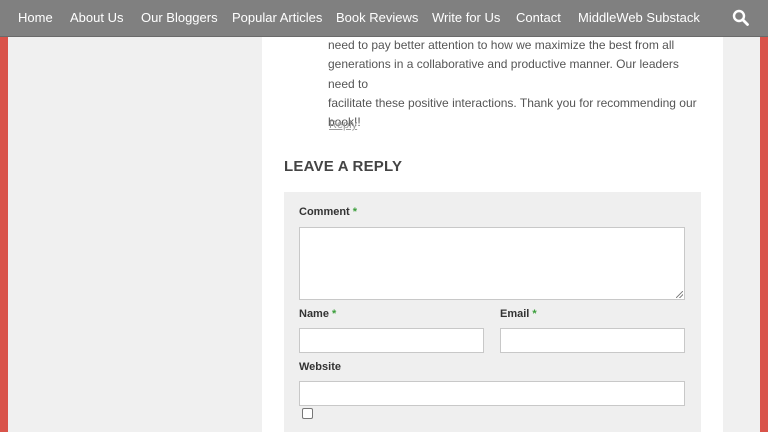  Describe the element at coordinates (679, 294) in the screenshot. I see `resize-handle-icon` at that location.